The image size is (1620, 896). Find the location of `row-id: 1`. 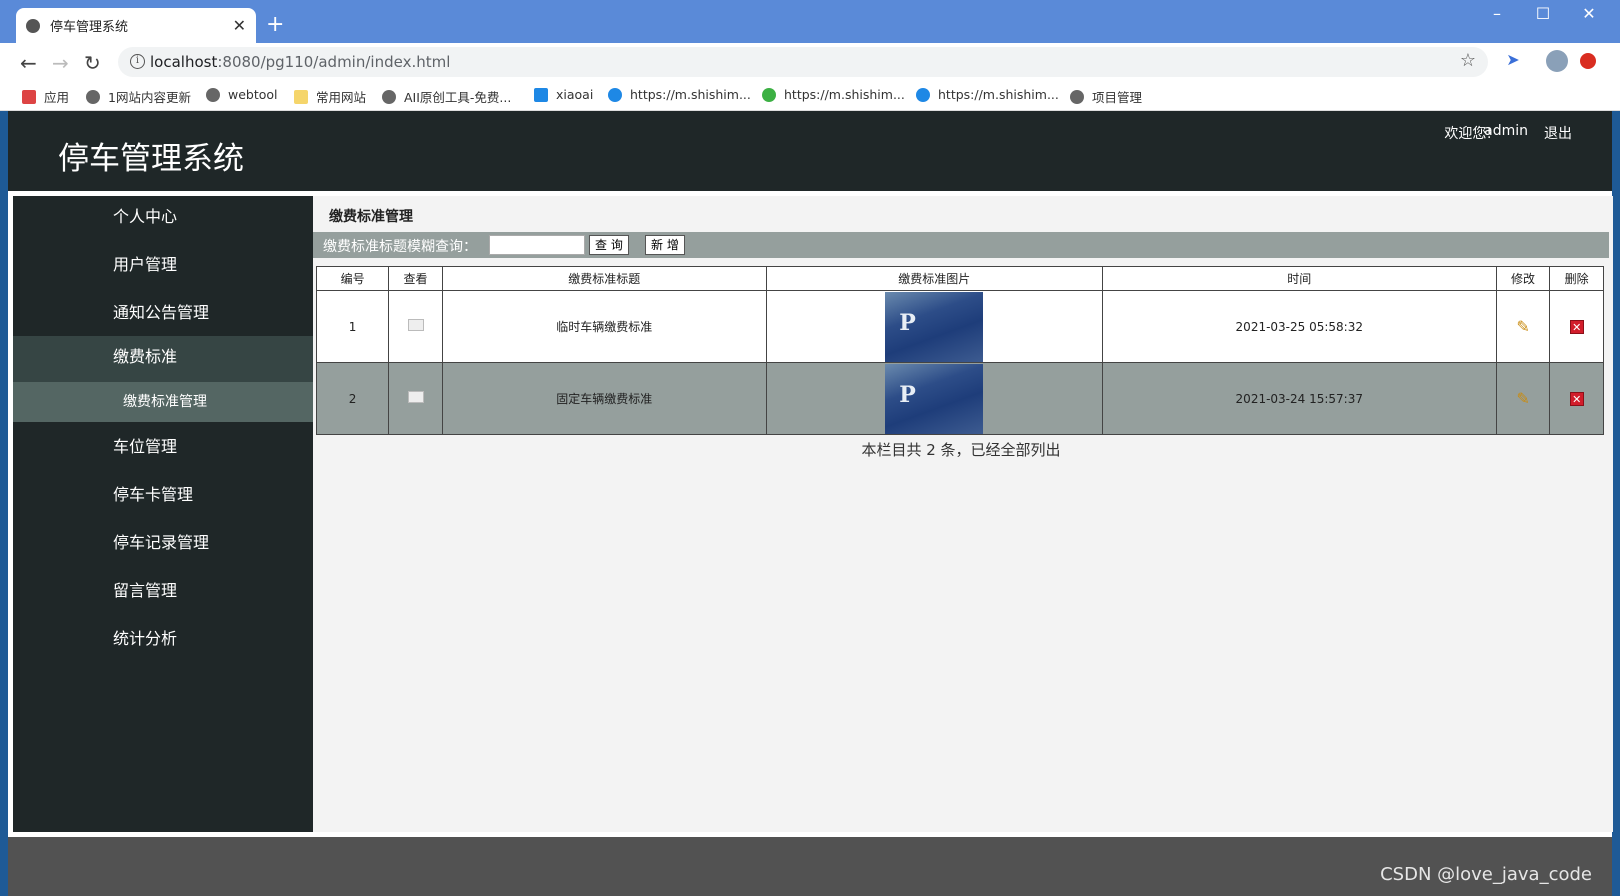

row-id: 1 is located at coordinates (352, 326).